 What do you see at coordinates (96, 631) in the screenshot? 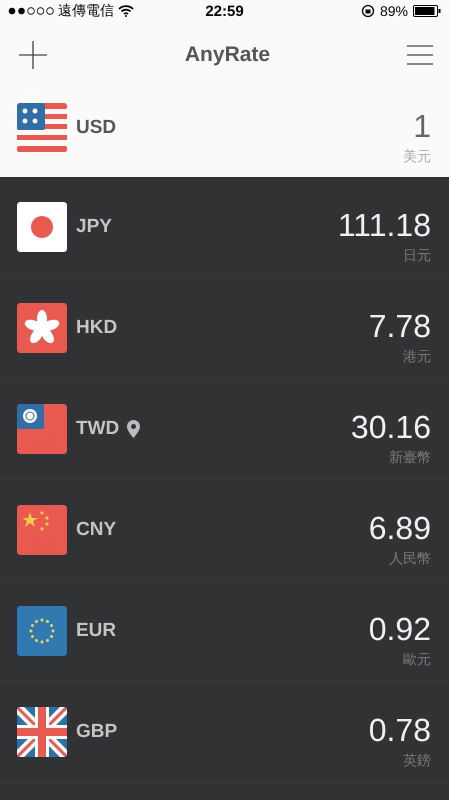
I see `currency-code: EUR` at bounding box center [96, 631].